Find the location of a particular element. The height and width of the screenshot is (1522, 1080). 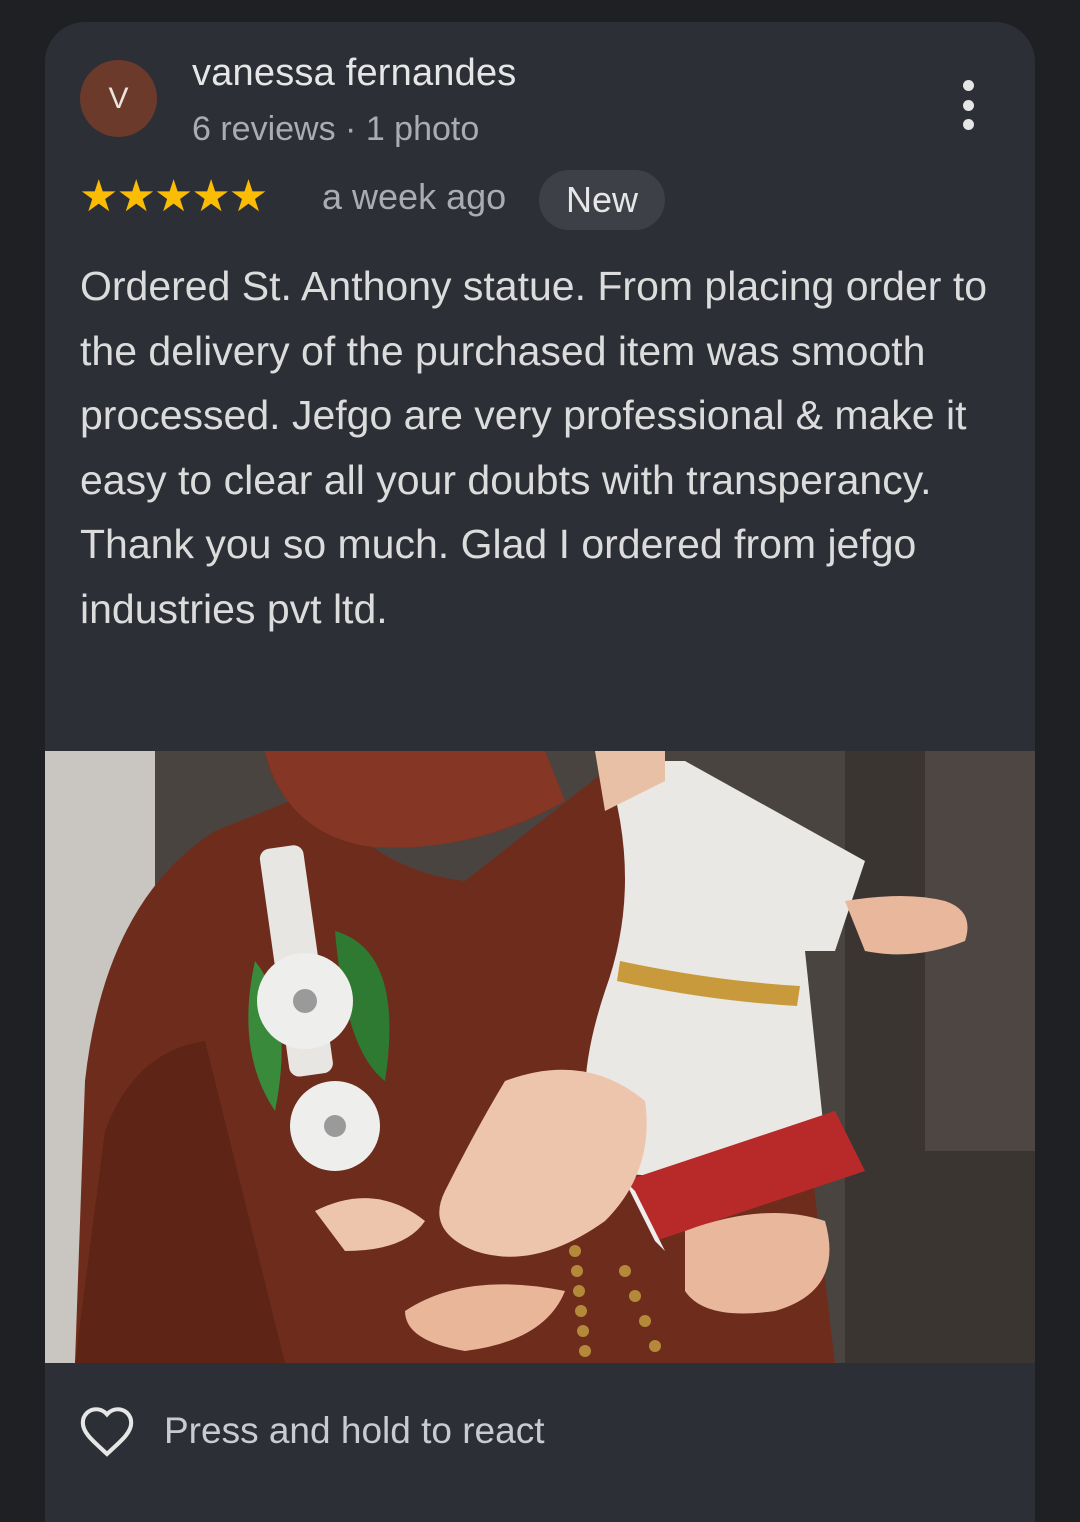

avatar: V is located at coordinates (118, 98).